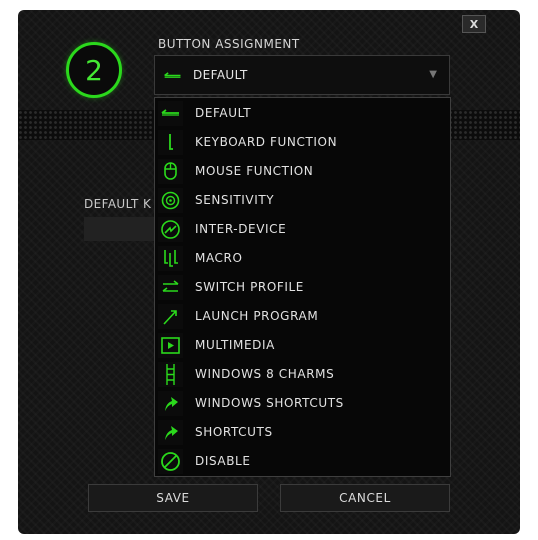 The height and width of the screenshot is (540, 538). What do you see at coordinates (229, 44) in the screenshot?
I see `section-label: BUTTON ASSIGNMENT` at bounding box center [229, 44].